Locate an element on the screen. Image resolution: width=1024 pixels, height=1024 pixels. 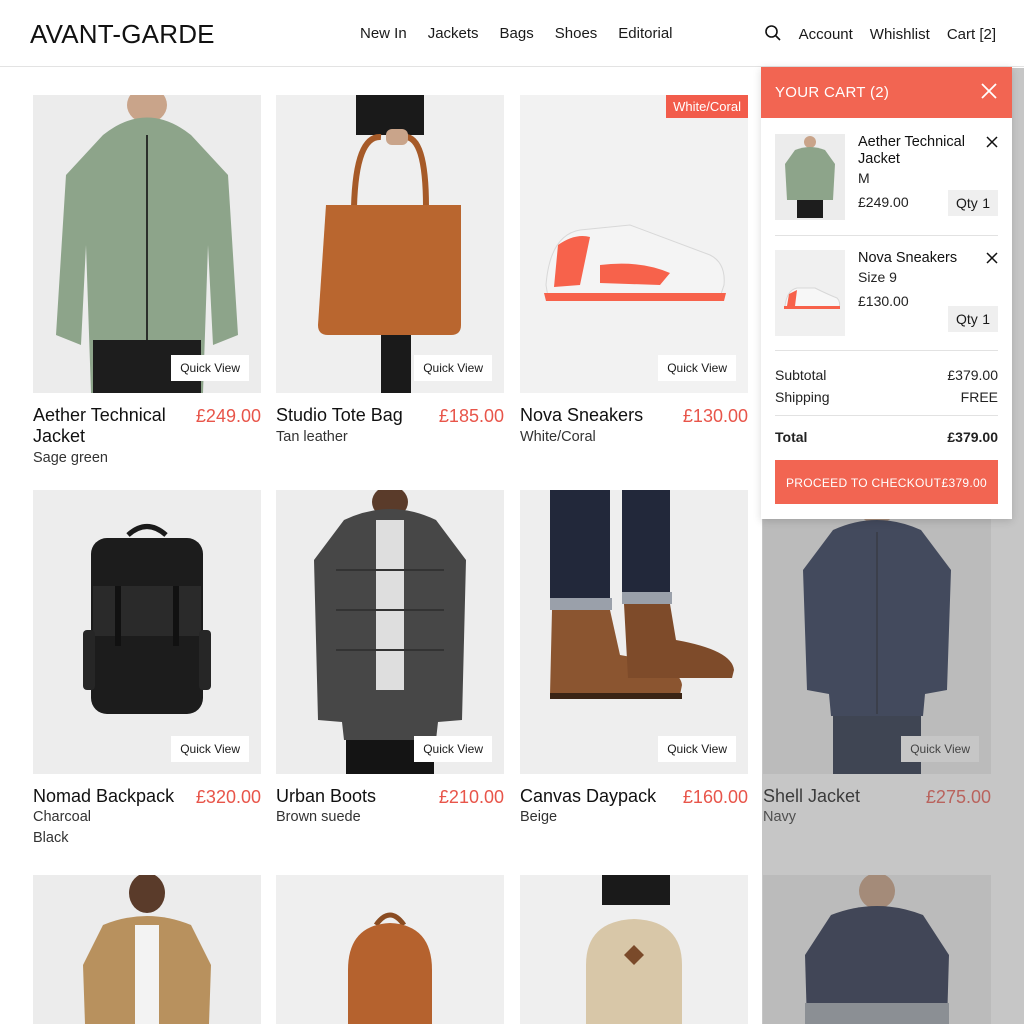
tote-bag-illustration is located at coordinates (390, 244).